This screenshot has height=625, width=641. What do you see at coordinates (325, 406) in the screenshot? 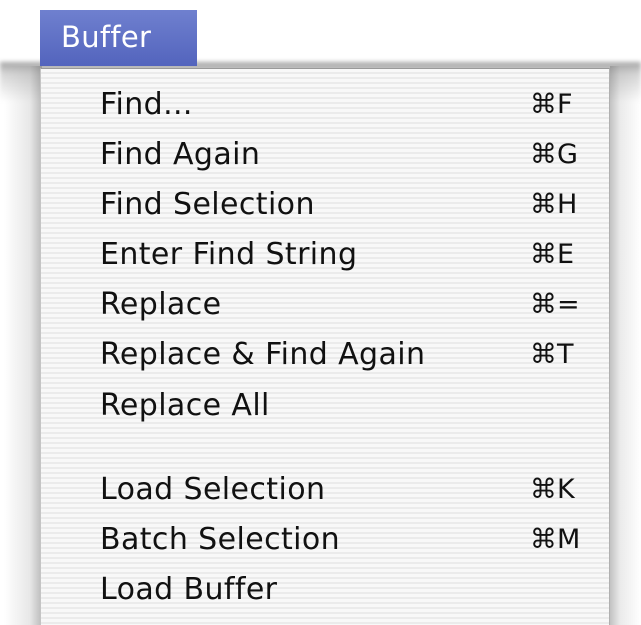
I see `menu-item-replace-all: Replace All` at bounding box center [325, 406].